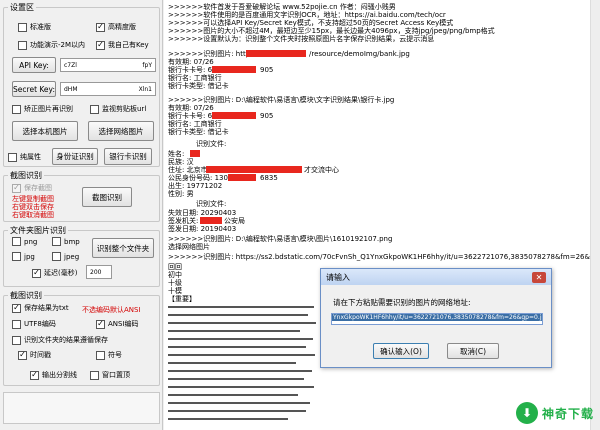 This screenshot has height=430, width=600. I want to click on save-screenshot-checkbox: ✓ 保存截图, so click(32, 188).